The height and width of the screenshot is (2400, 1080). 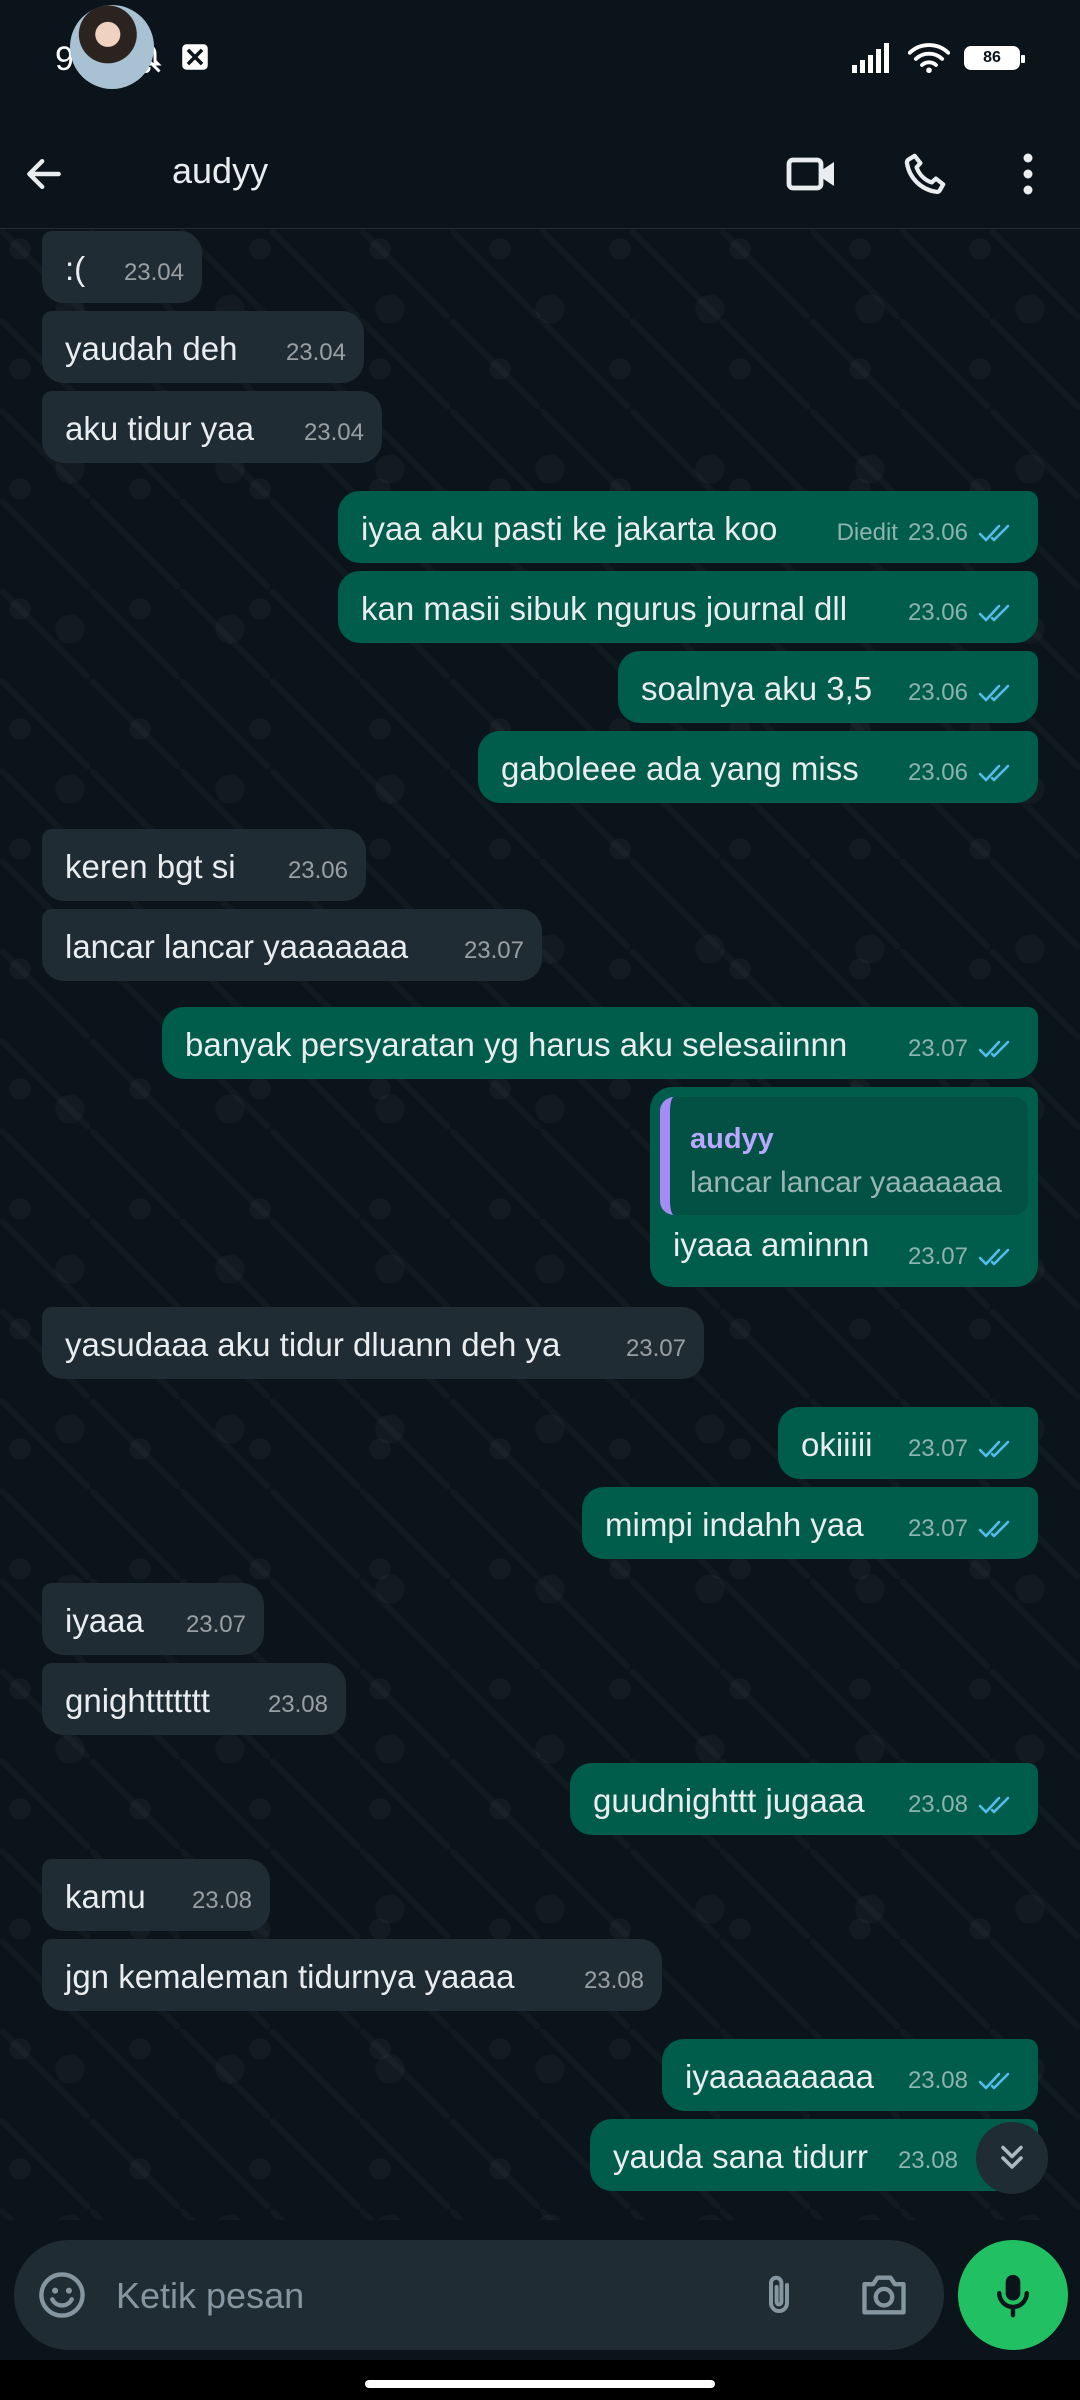 What do you see at coordinates (929, 58) in the screenshot?
I see `wifi-icon` at bounding box center [929, 58].